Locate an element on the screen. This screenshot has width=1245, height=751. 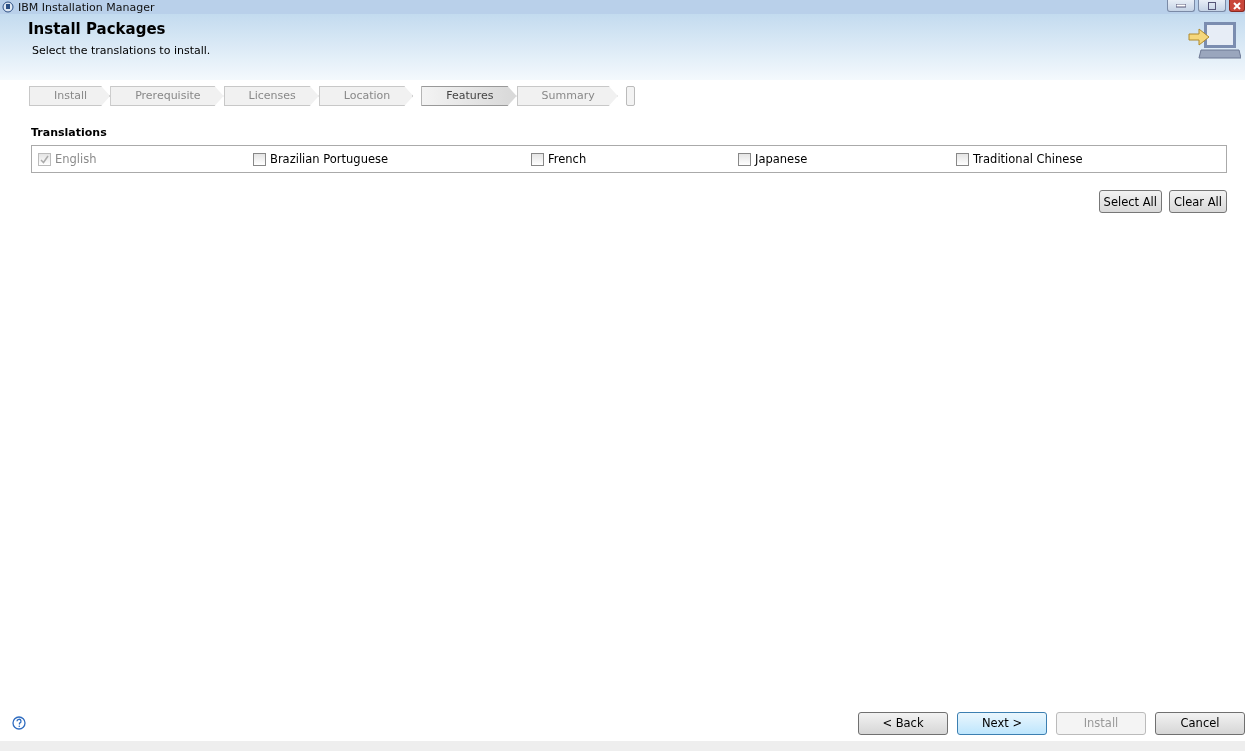
page-title: Install Packages is located at coordinates (97, 29).